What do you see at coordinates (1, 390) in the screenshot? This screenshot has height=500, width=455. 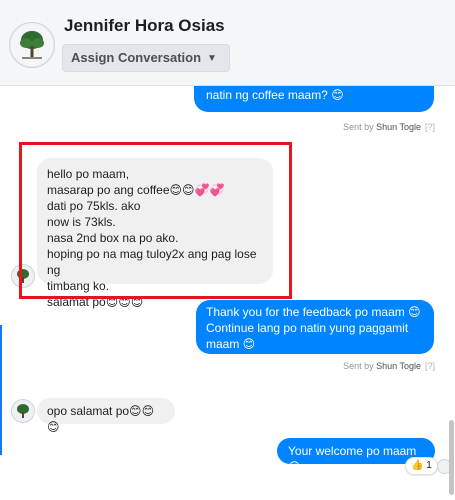 I see `left-edge-indicator` at bounding box center [1, 390].